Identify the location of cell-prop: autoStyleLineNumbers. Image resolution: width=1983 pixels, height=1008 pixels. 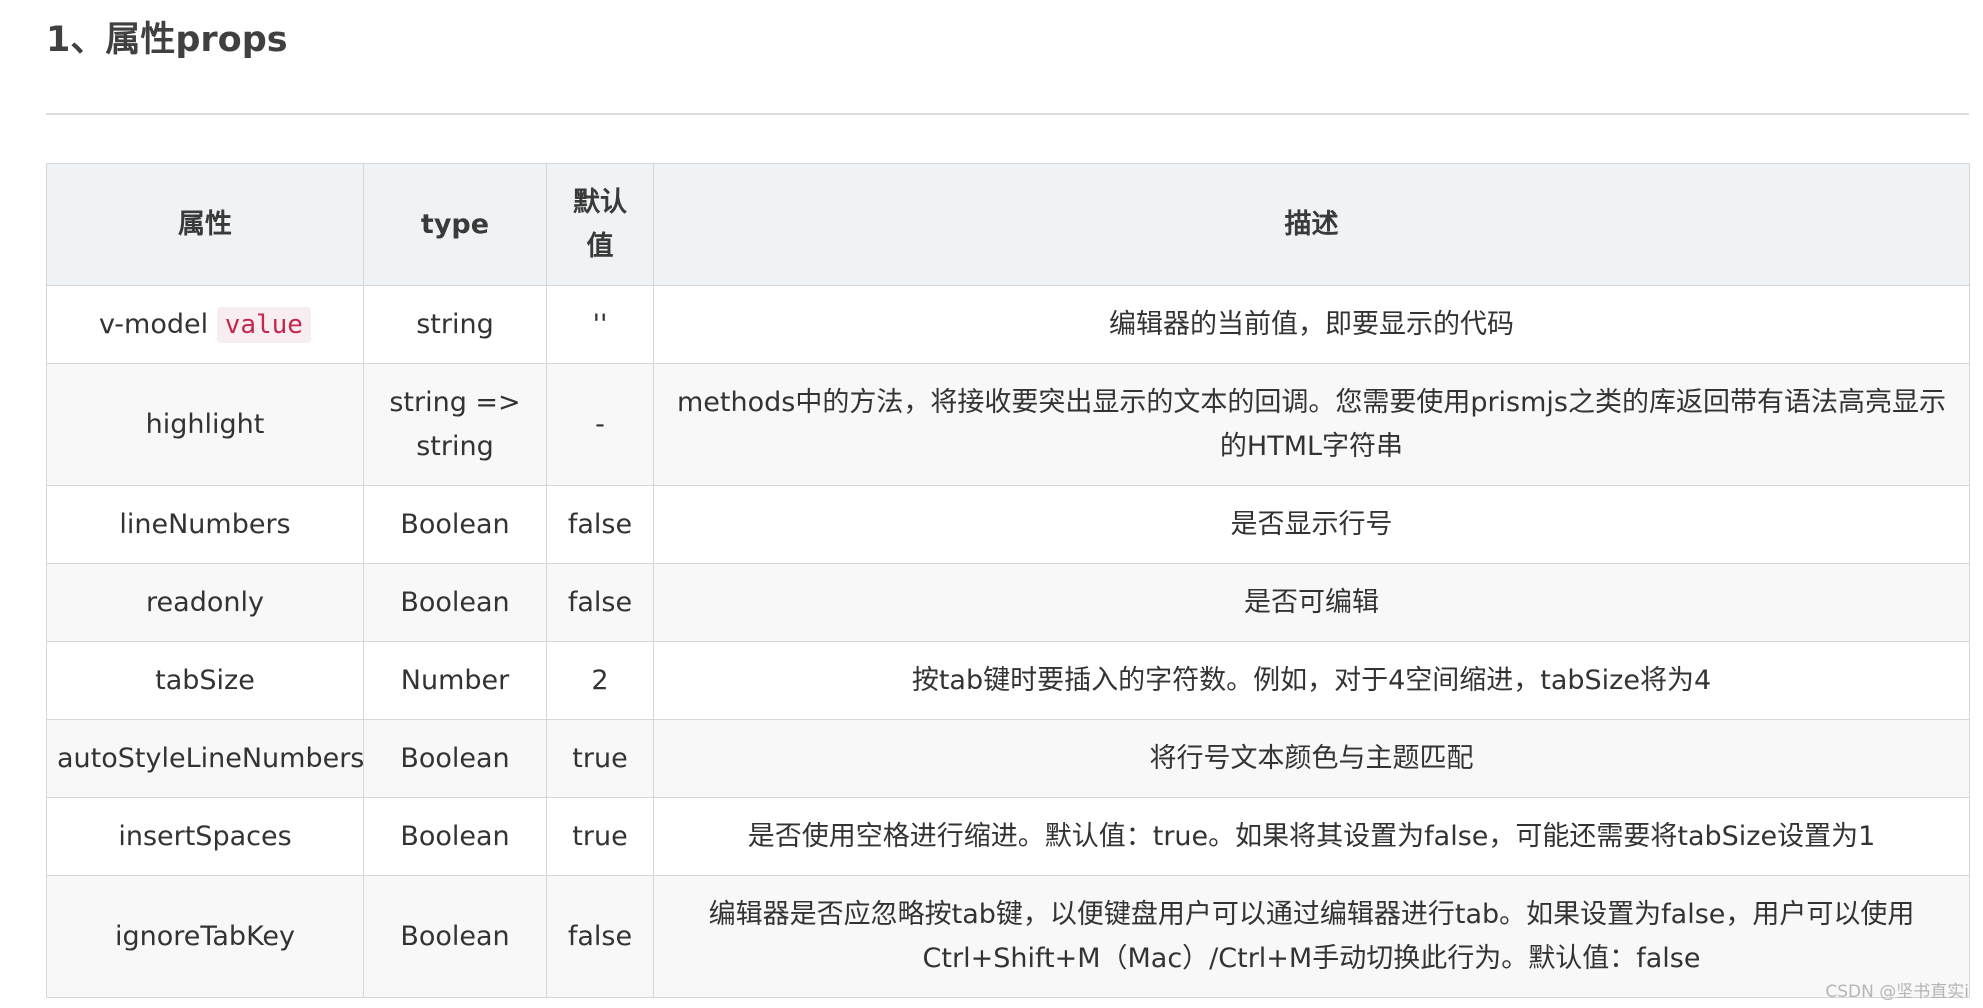
(205, 758).